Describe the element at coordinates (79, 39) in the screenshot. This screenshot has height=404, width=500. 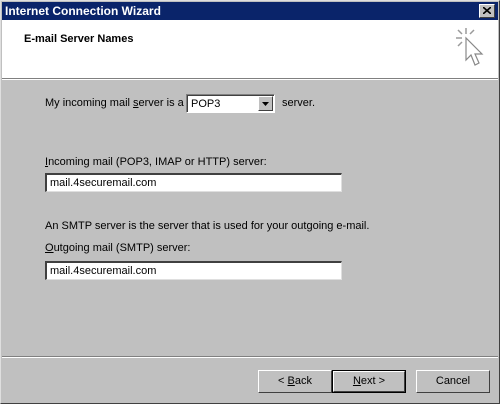
I see `page-title: E-mail Server Names` at that location.